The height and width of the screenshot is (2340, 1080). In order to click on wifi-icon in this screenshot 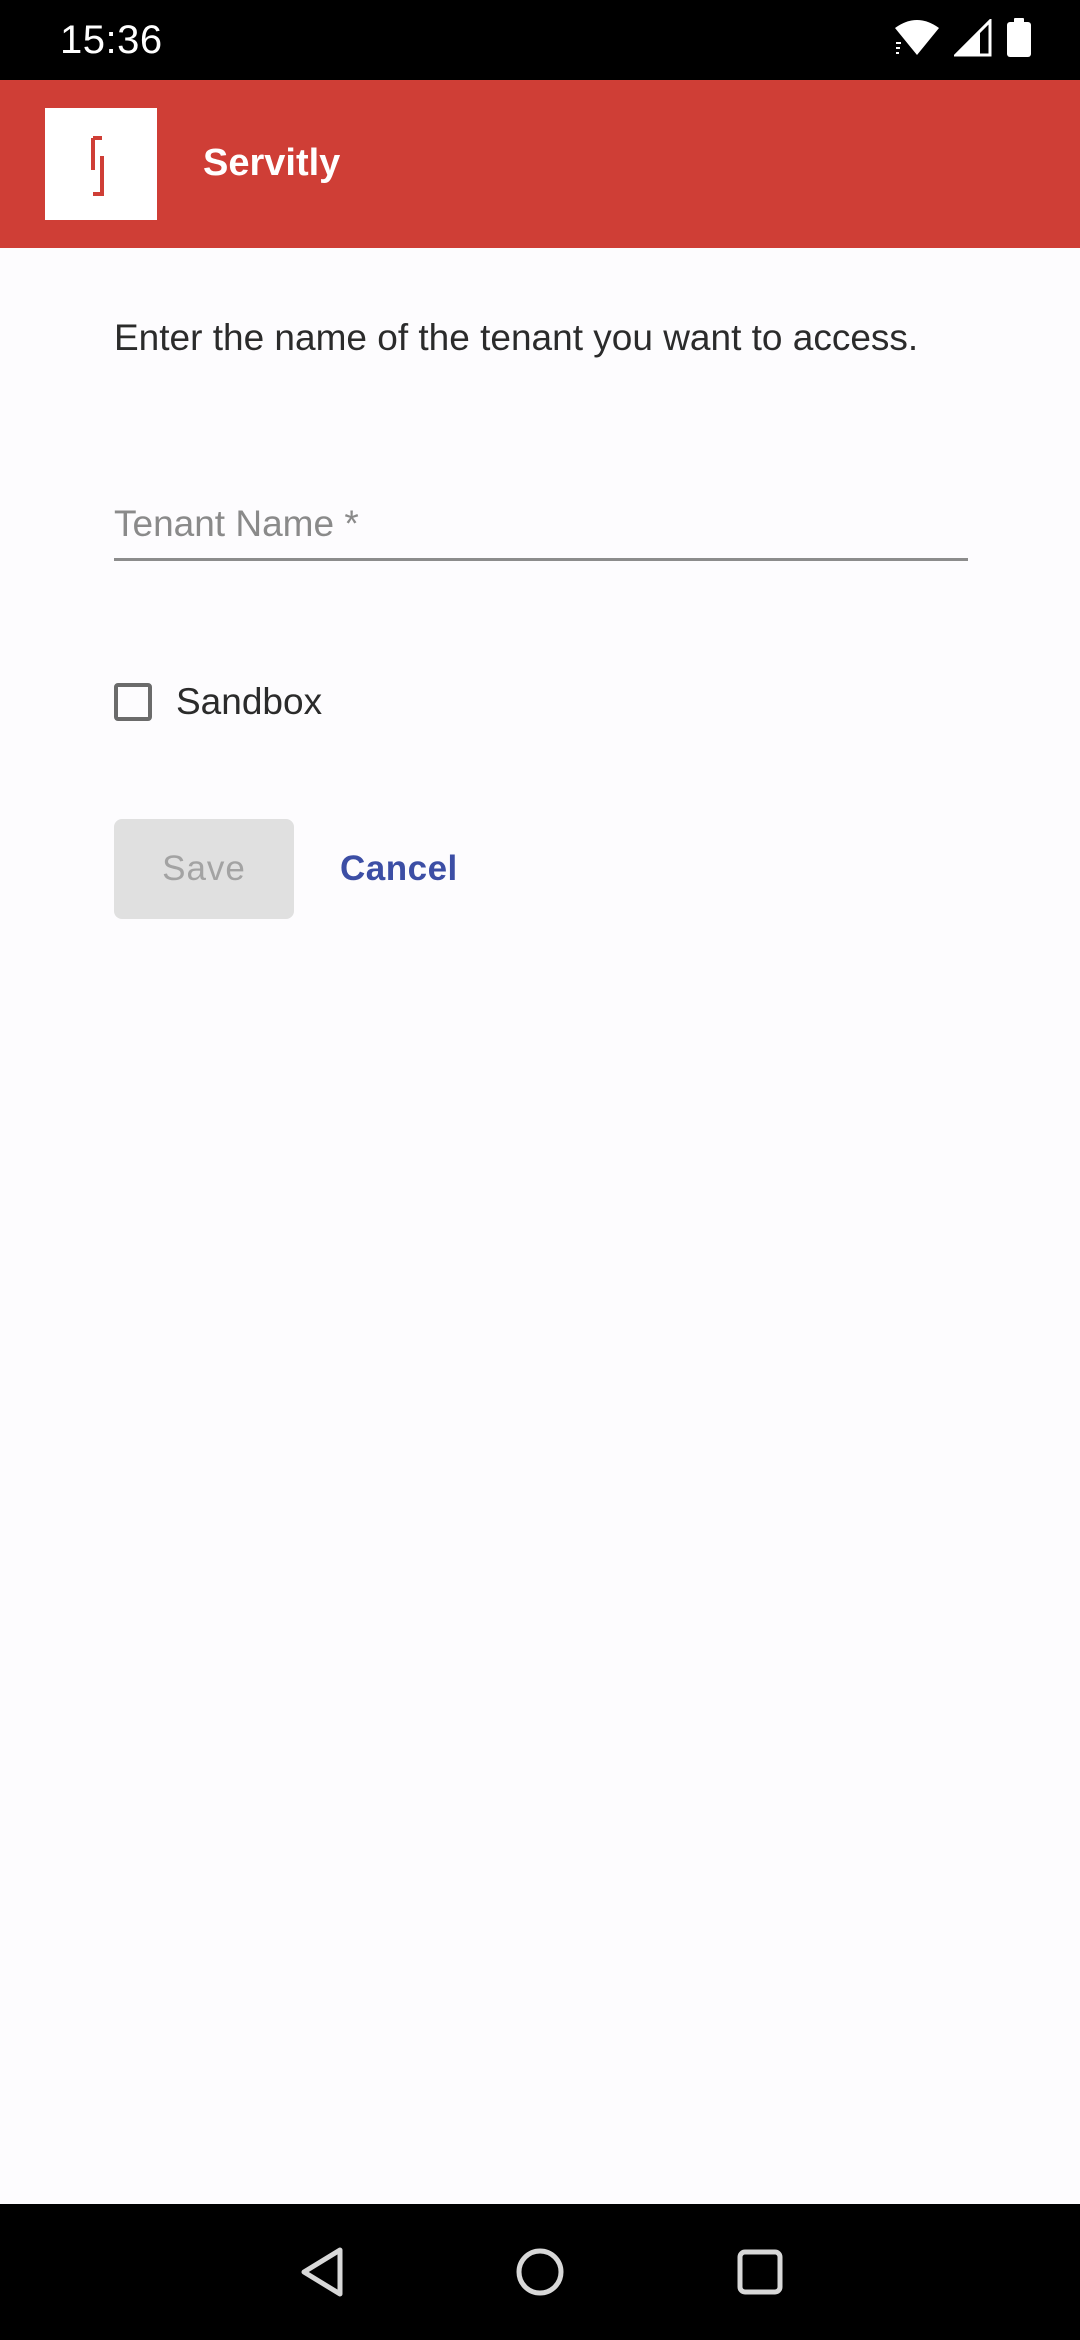, I will do `click(917, 40)`.